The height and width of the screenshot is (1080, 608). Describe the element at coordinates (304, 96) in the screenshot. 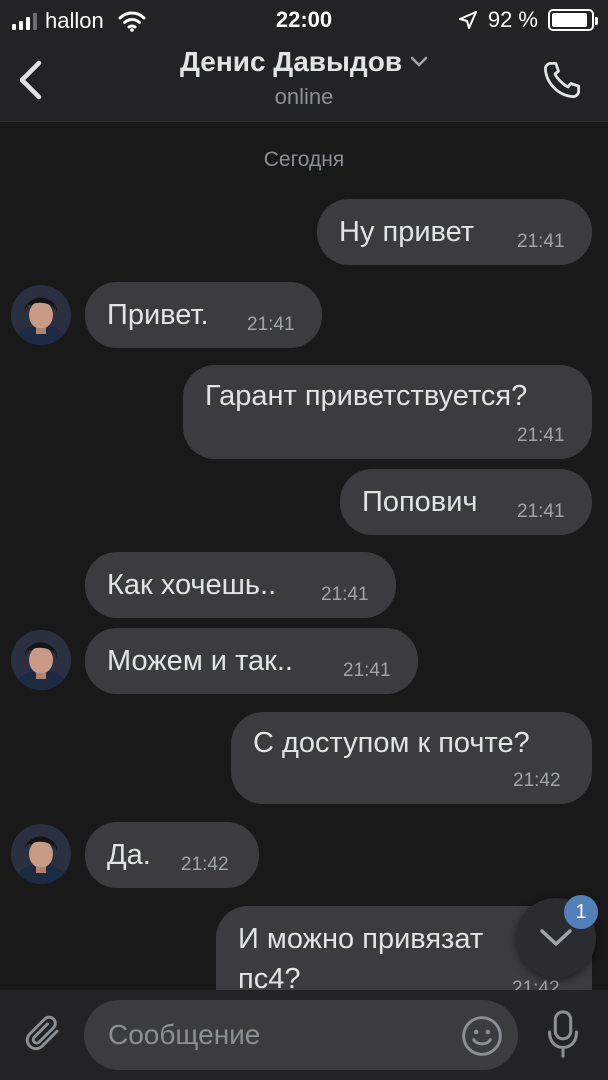

I see `contact-status: online` at that location.